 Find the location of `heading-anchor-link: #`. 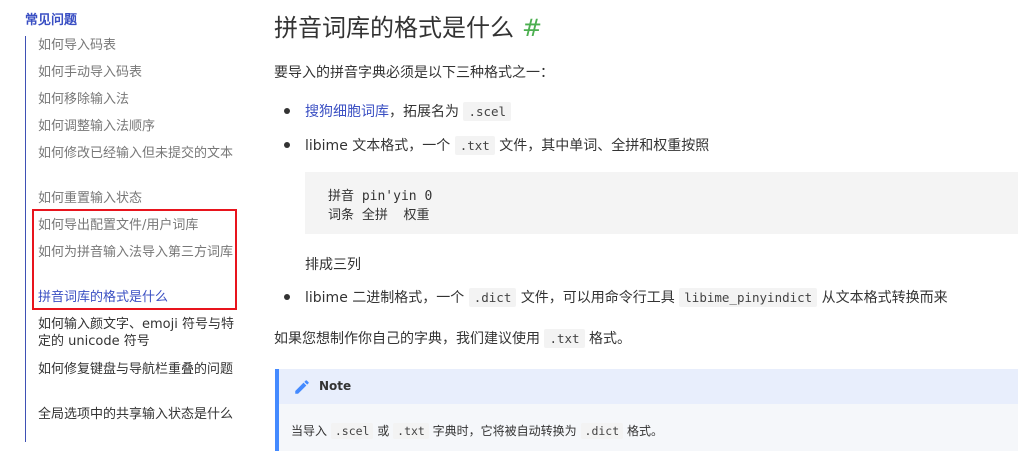

heading-anchor-link: # is located at coordinates (532, 28).